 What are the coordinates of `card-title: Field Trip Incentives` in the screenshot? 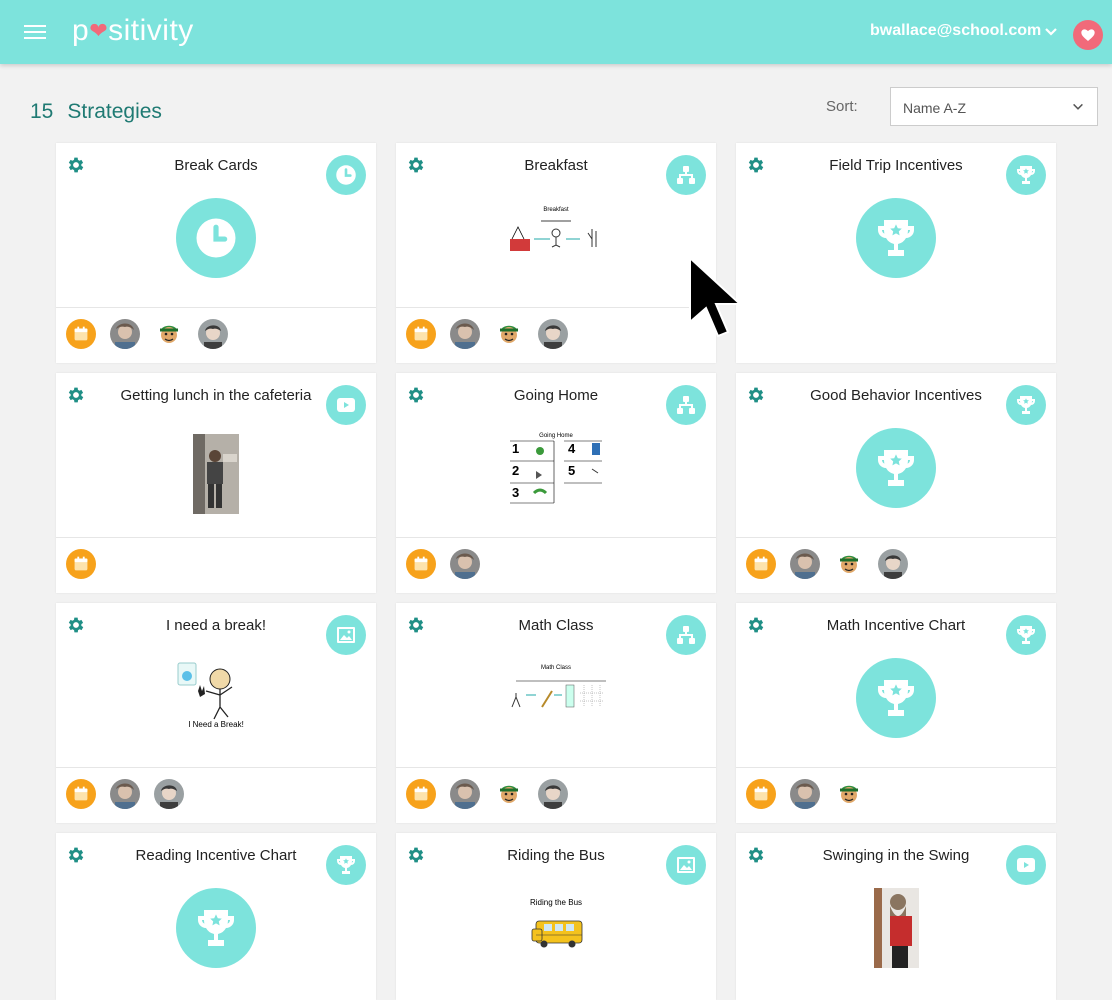 It's located at (896, 166).